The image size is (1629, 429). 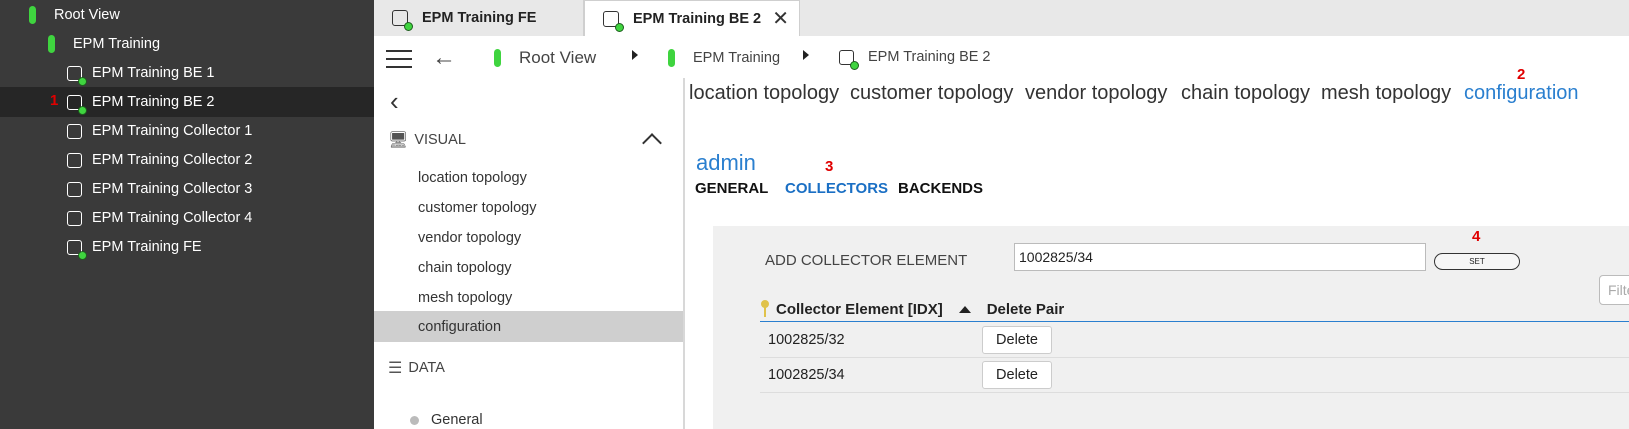 What do you see at coordinates (1194, 340) in the screenshot?
I see `table-row: 1002825/32 Delete` at bounding box center [1194, 340].